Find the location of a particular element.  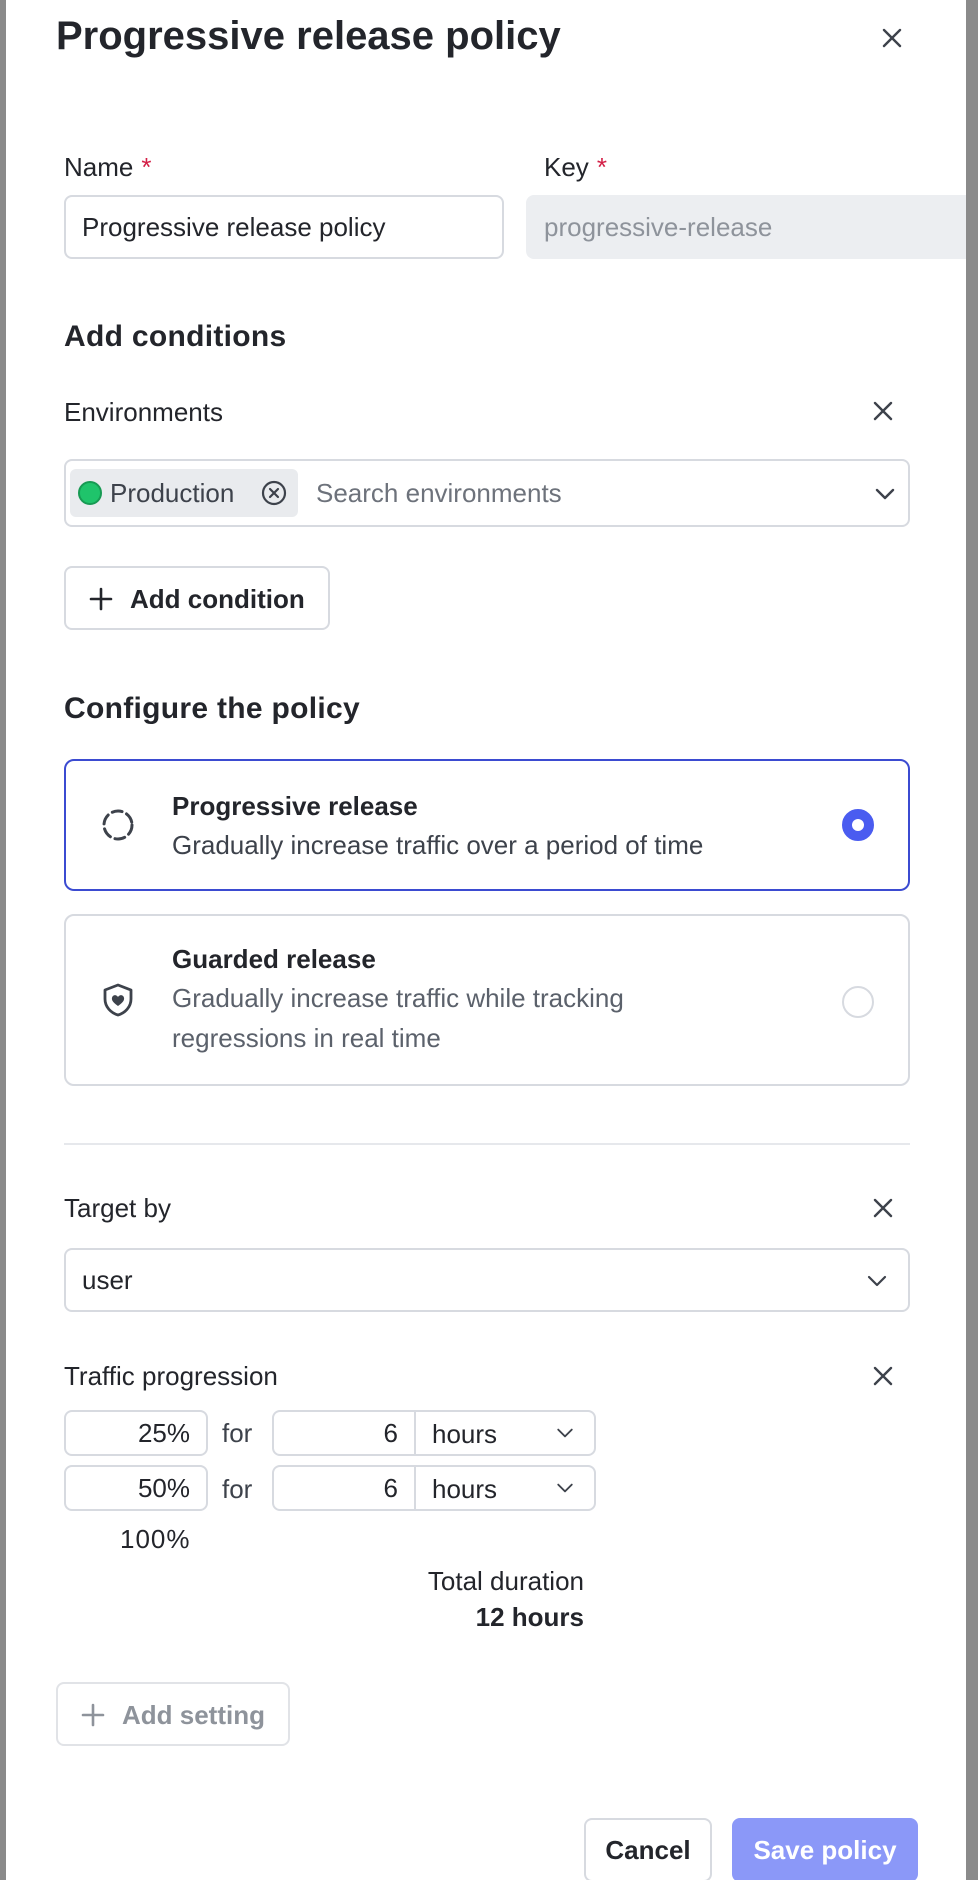

total-duration-value: 12 hours is located at coordinates (529, 1617).